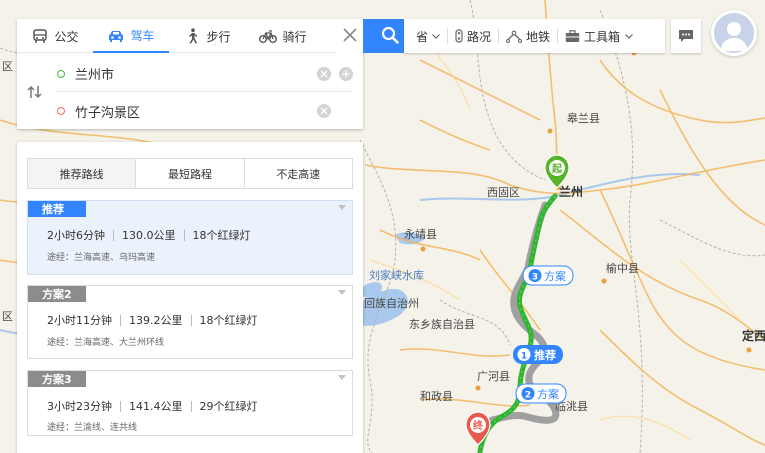  I want to click on end-input: 竹子沟景区, so click(192, 111).